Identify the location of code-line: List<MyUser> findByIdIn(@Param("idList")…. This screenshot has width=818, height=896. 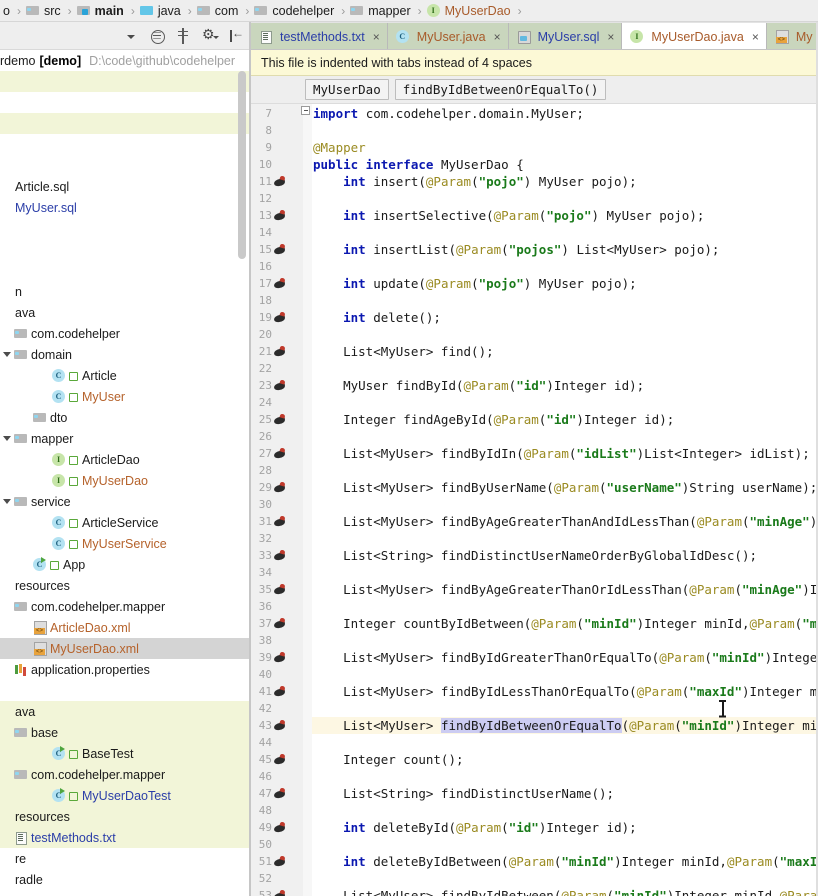
(561, 453).